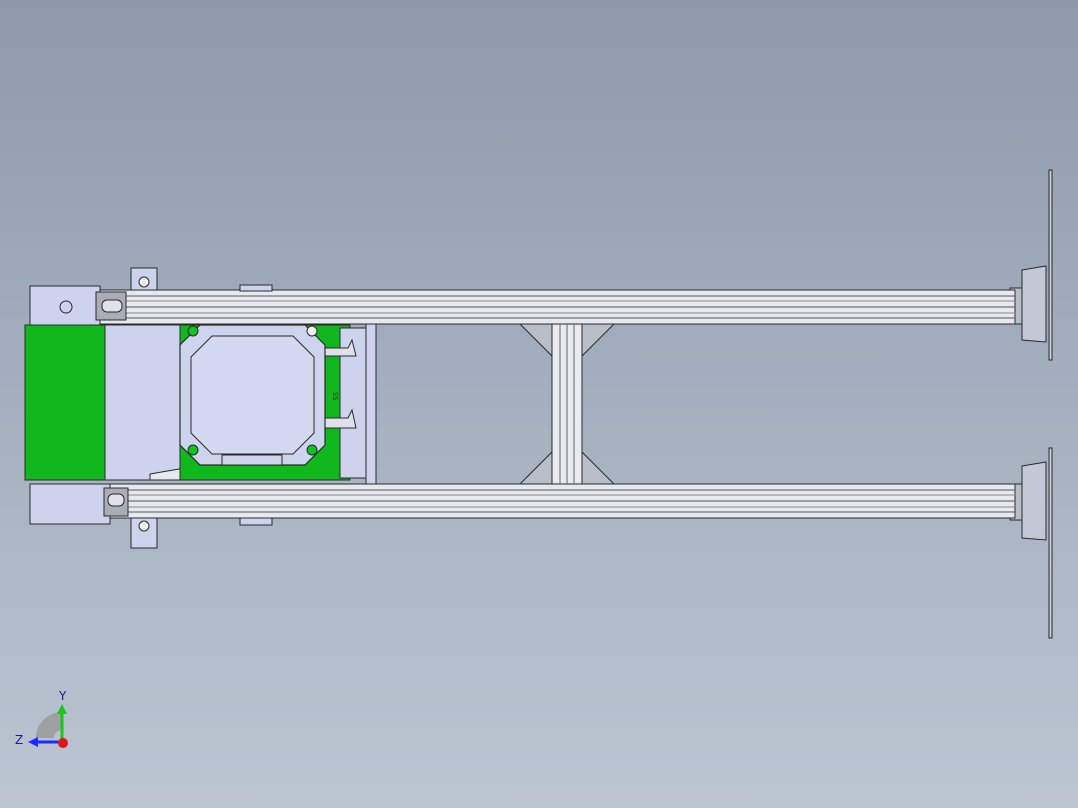  I want to click on axis-triad: Y Z, so click(41, 718).